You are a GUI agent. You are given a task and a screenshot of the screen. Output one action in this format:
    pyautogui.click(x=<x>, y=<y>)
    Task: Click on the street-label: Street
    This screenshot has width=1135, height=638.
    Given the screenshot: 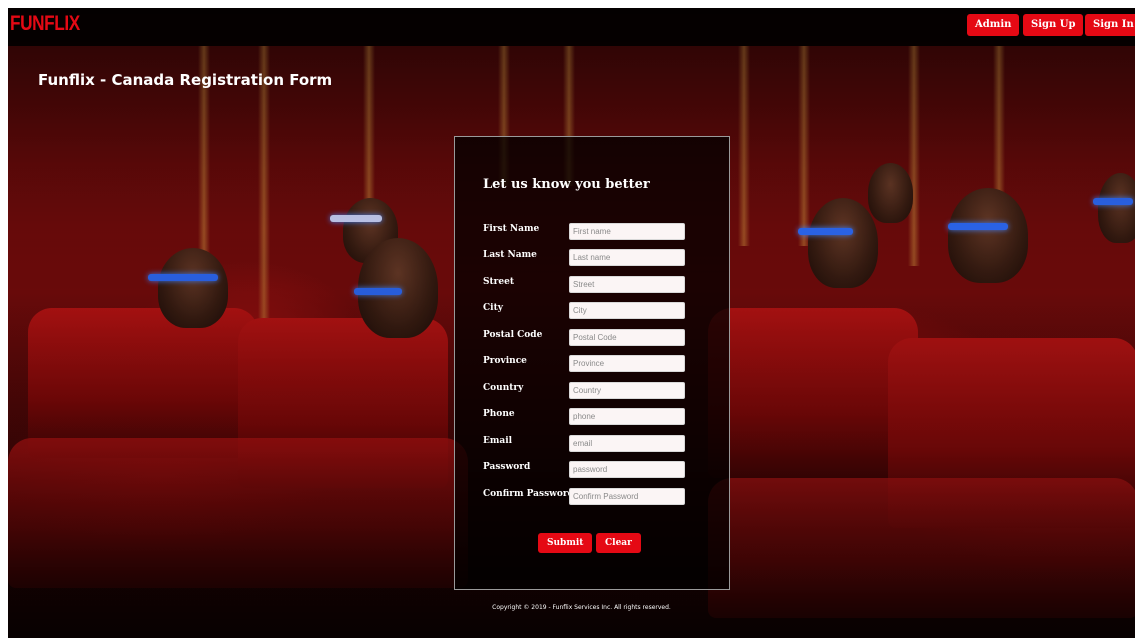 What is the action you would take?
    pyautogui.click(x=499, y=282)
    